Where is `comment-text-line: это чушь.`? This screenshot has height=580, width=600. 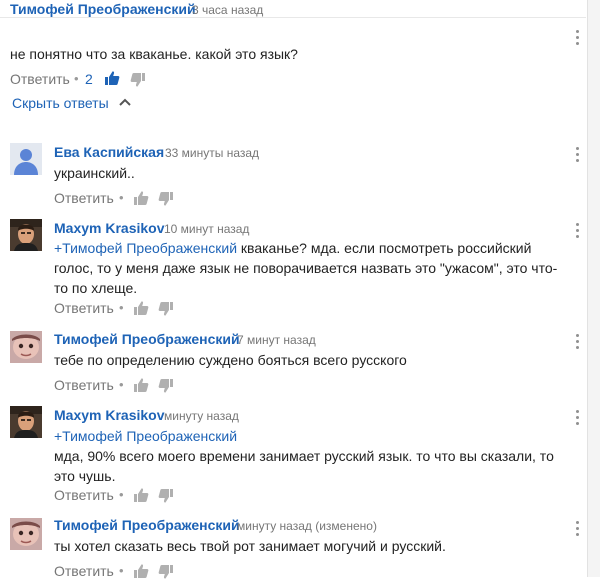
comment-text-line: это чушь. is located at coordinates (85, 476).